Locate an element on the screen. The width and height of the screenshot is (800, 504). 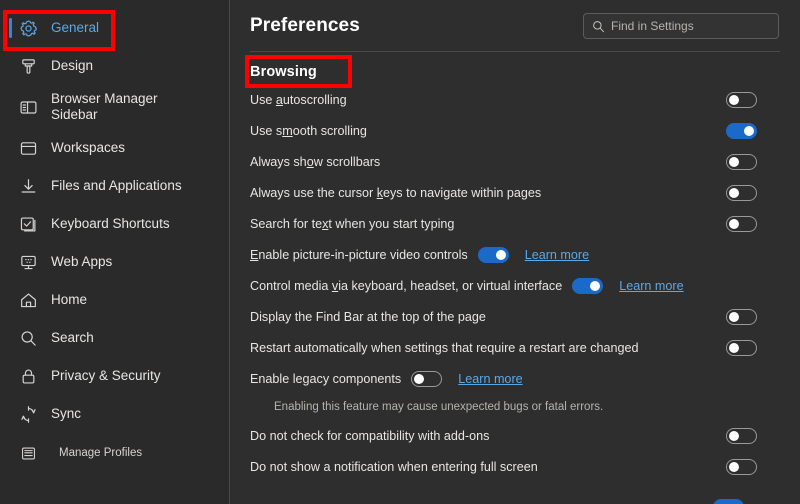
sidebar-item-label: Files and Applications is located at coordinates (116, 185).